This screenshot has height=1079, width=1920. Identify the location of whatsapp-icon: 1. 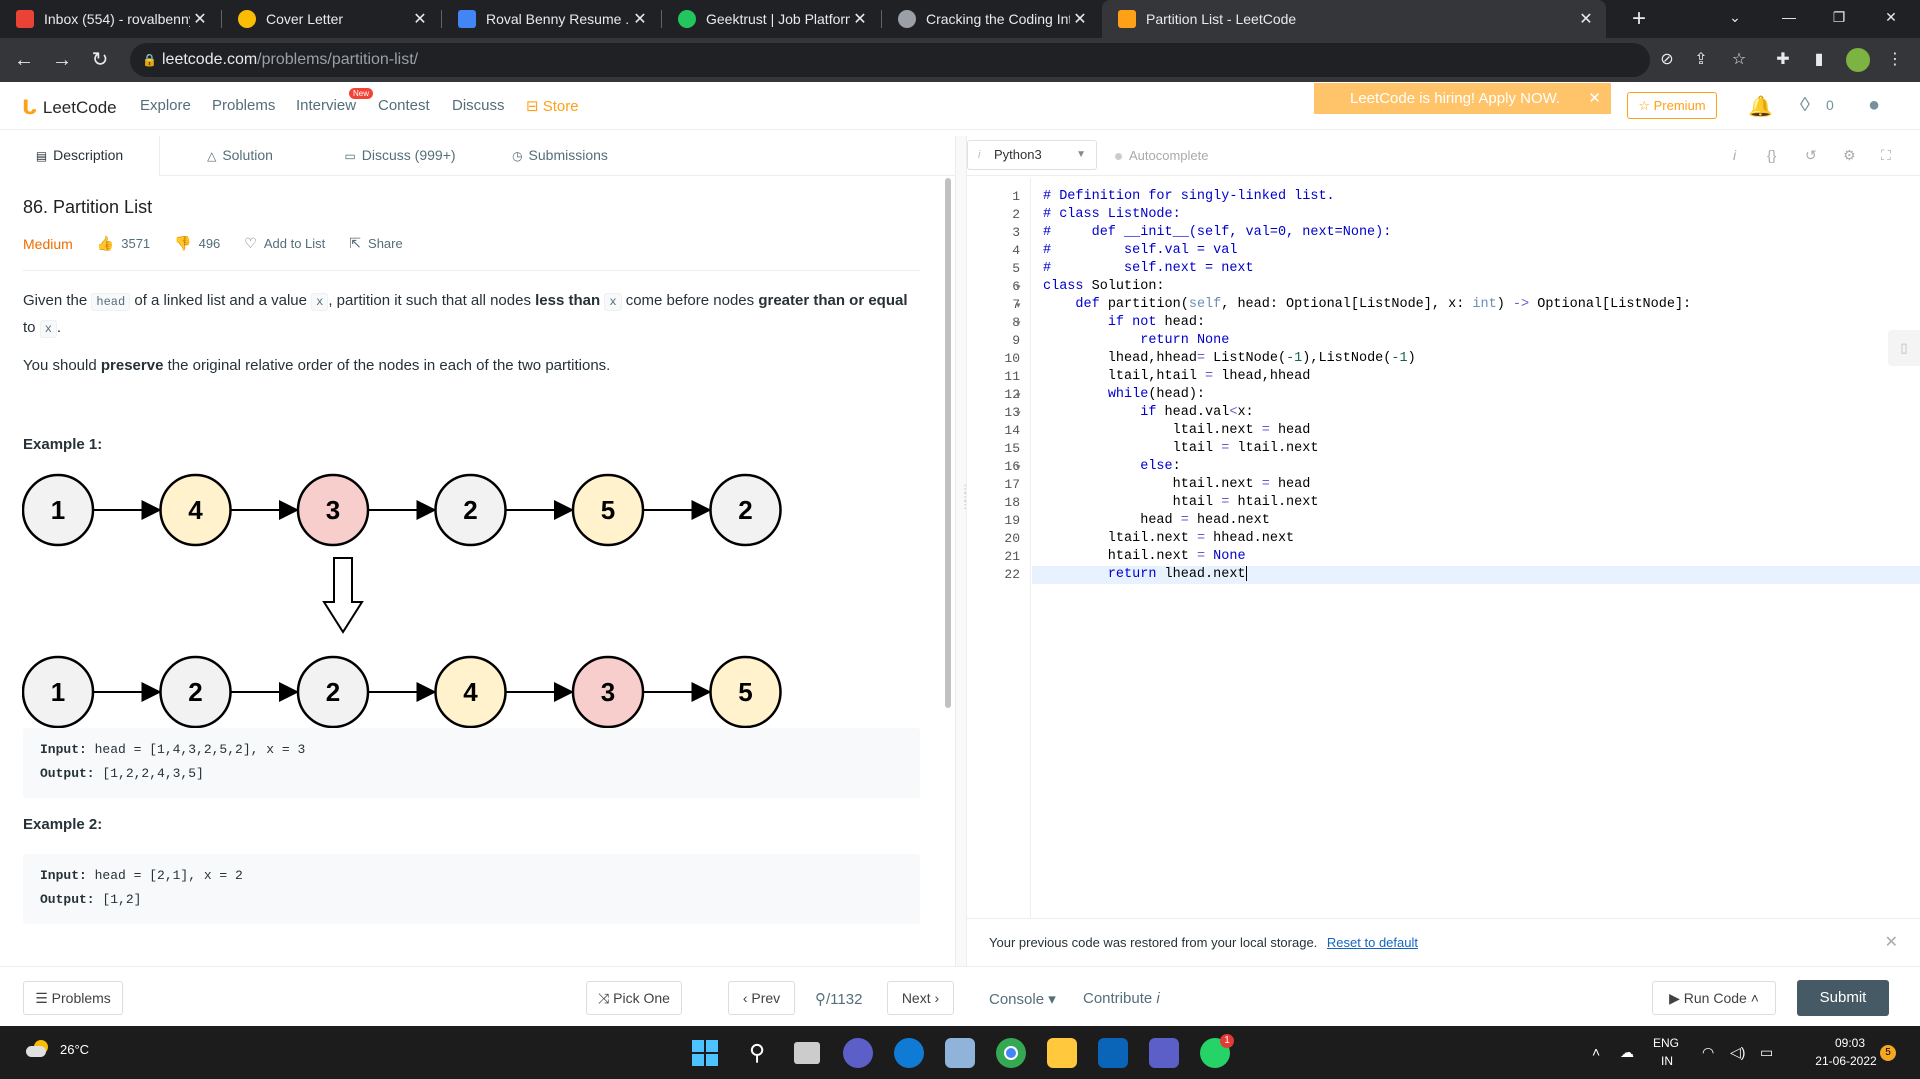
(1217, 1051).